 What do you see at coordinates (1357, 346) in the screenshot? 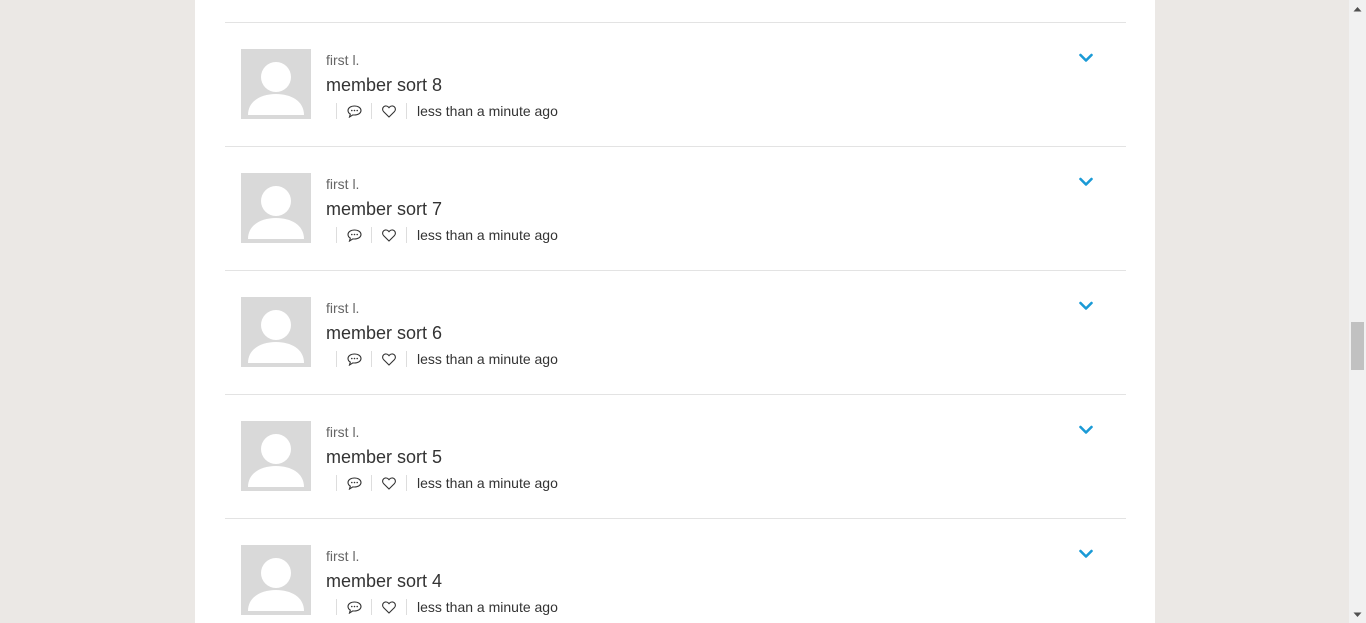
I see `scroll-thumb` at bounding box center [1357, 346].